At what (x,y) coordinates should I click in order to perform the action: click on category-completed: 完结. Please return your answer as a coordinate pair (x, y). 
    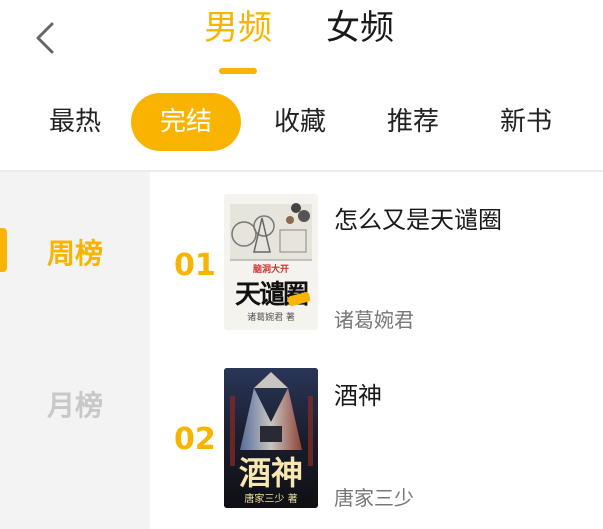
    Looking at the image, I should click on (186, 122).